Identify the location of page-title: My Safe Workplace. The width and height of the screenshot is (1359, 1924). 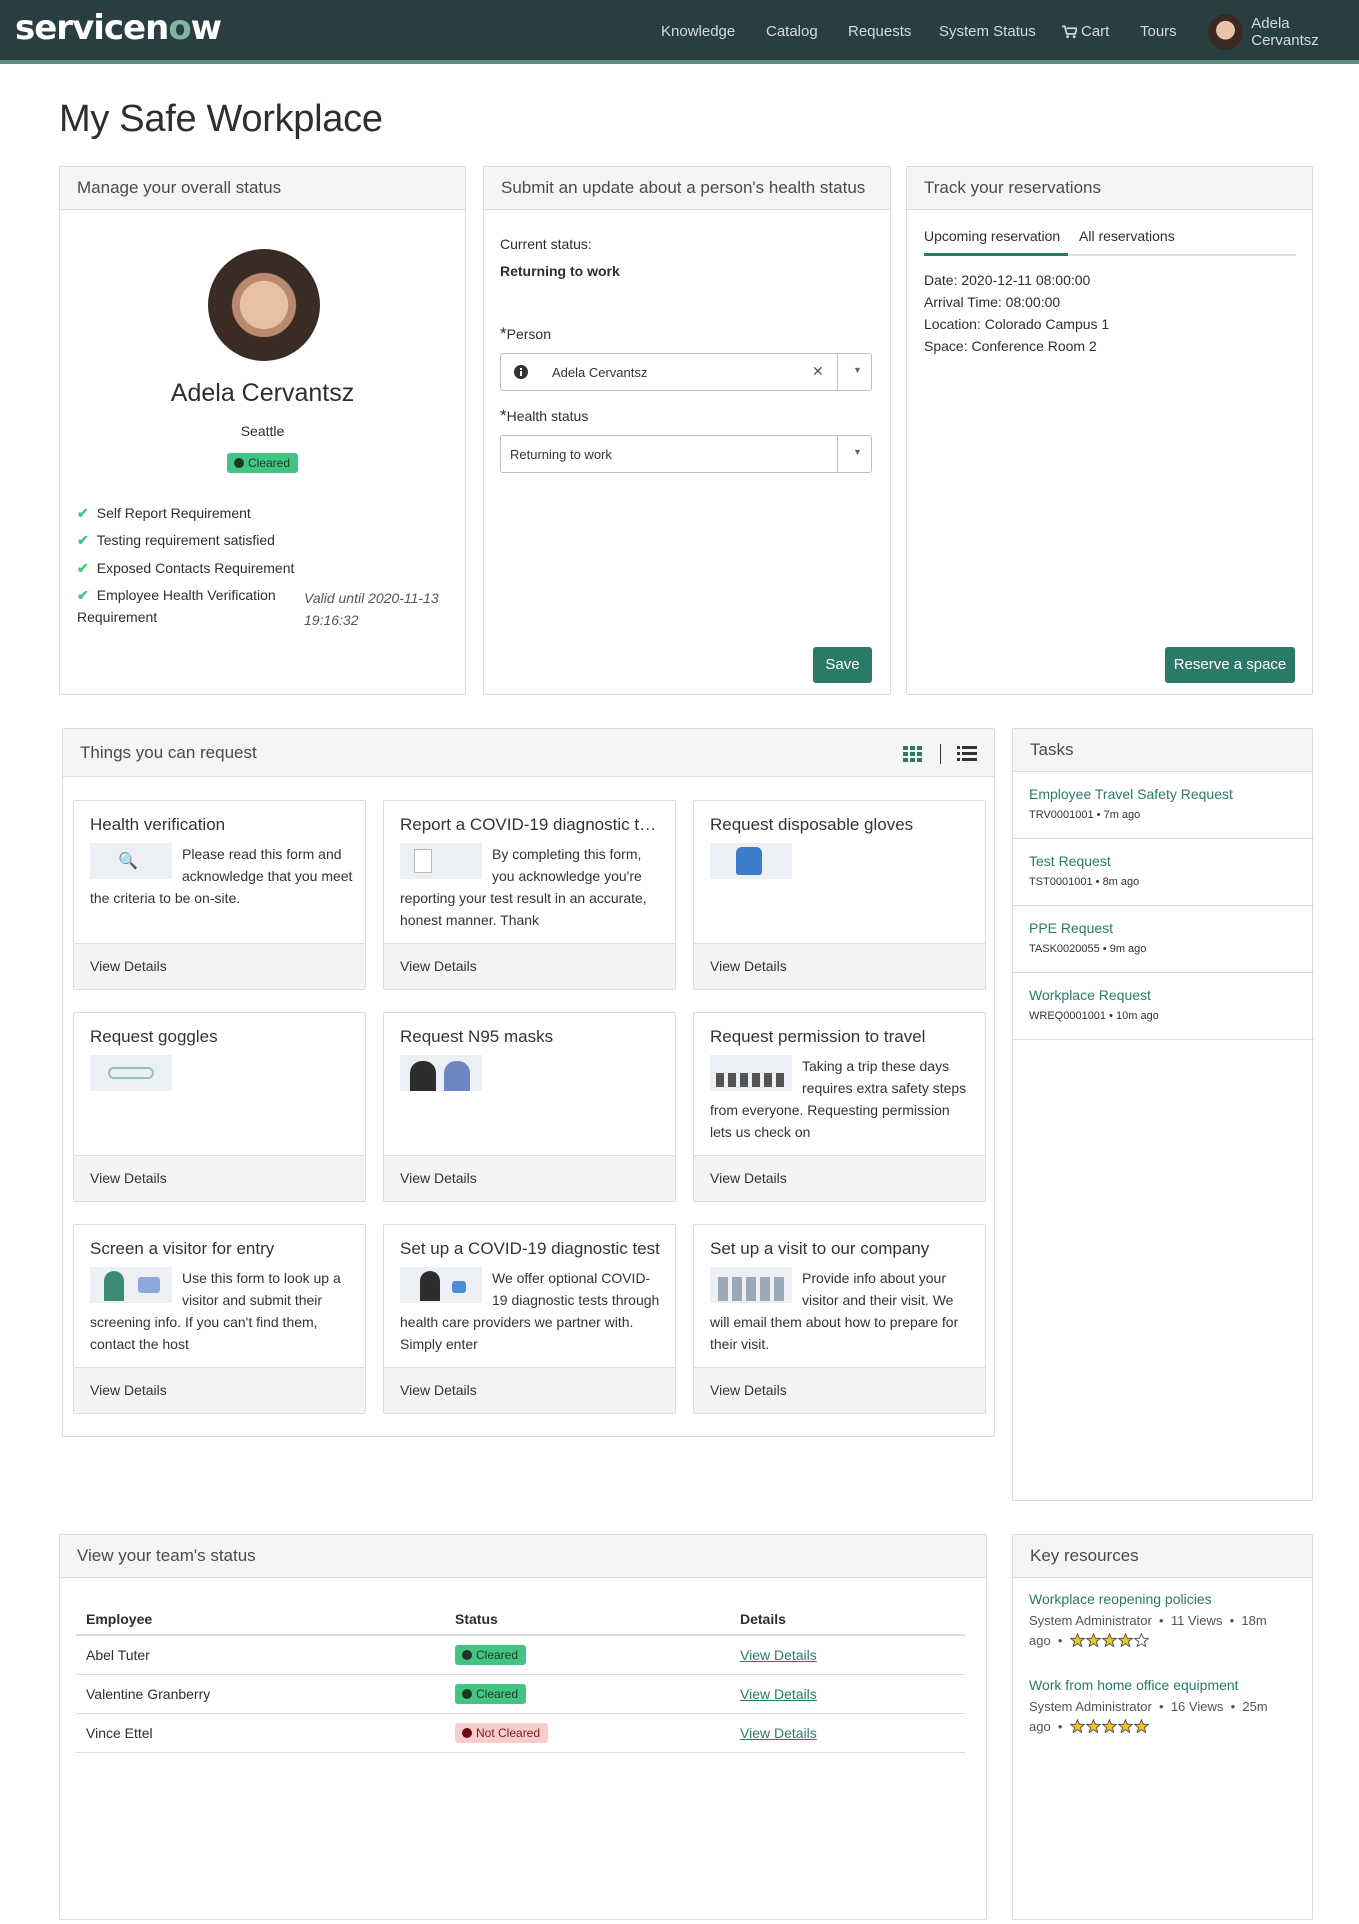
(221, 119).